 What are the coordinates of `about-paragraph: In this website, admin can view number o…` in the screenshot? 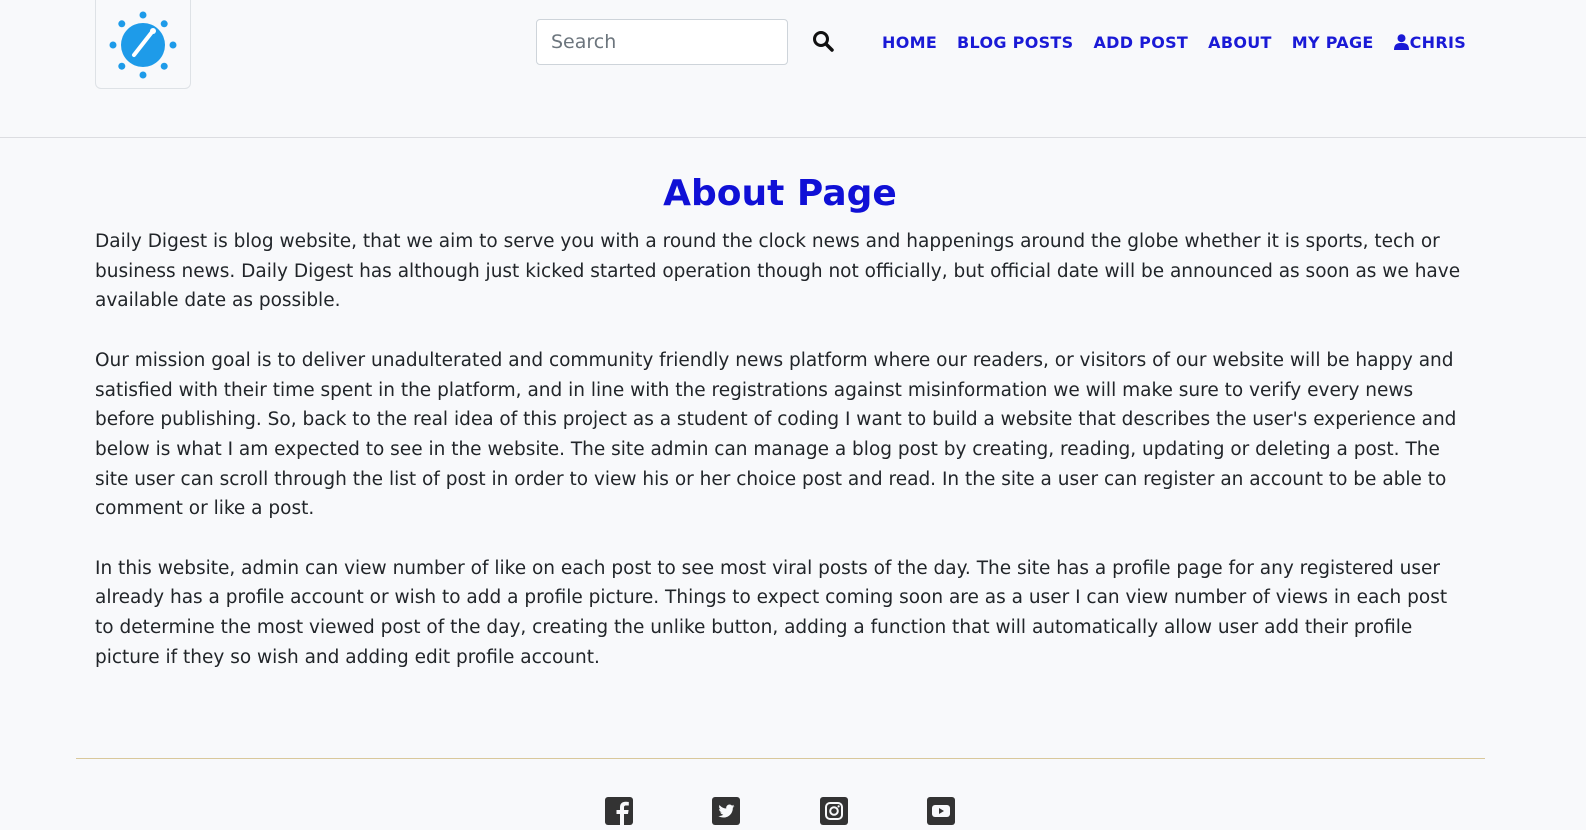 It's located at (771, 612).